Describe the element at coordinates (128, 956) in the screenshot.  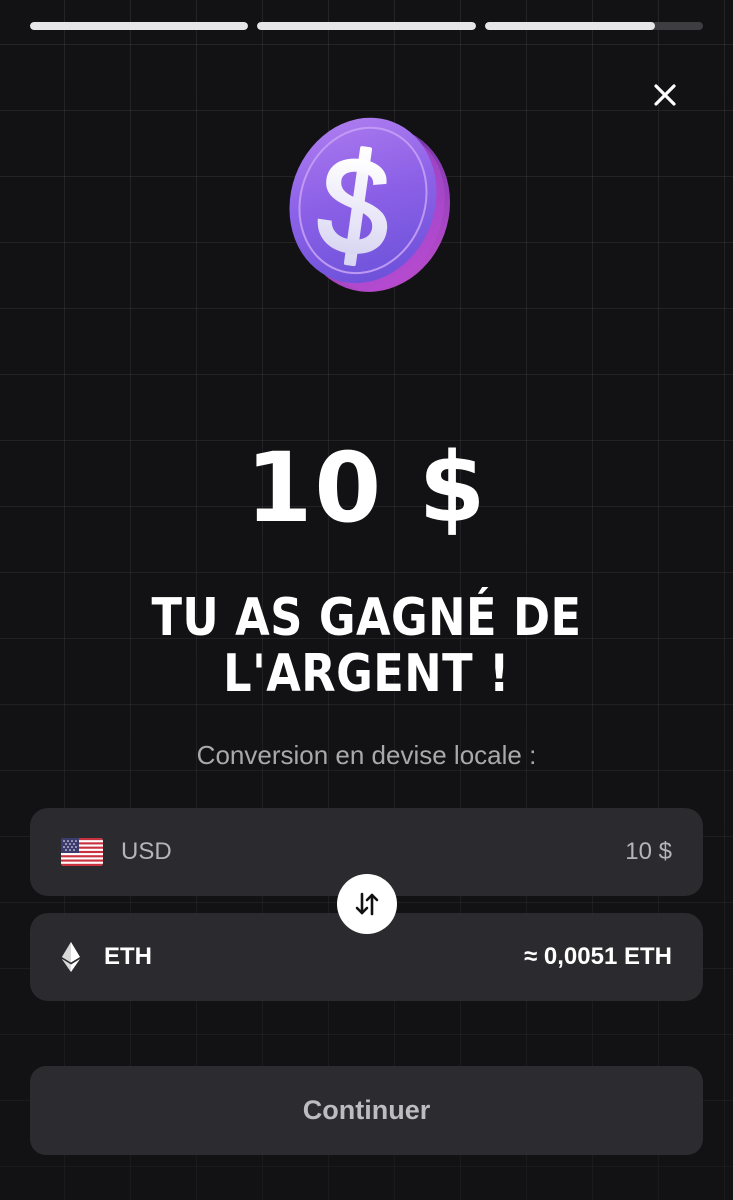
I see `eth-currency-label: ETH` at that location.